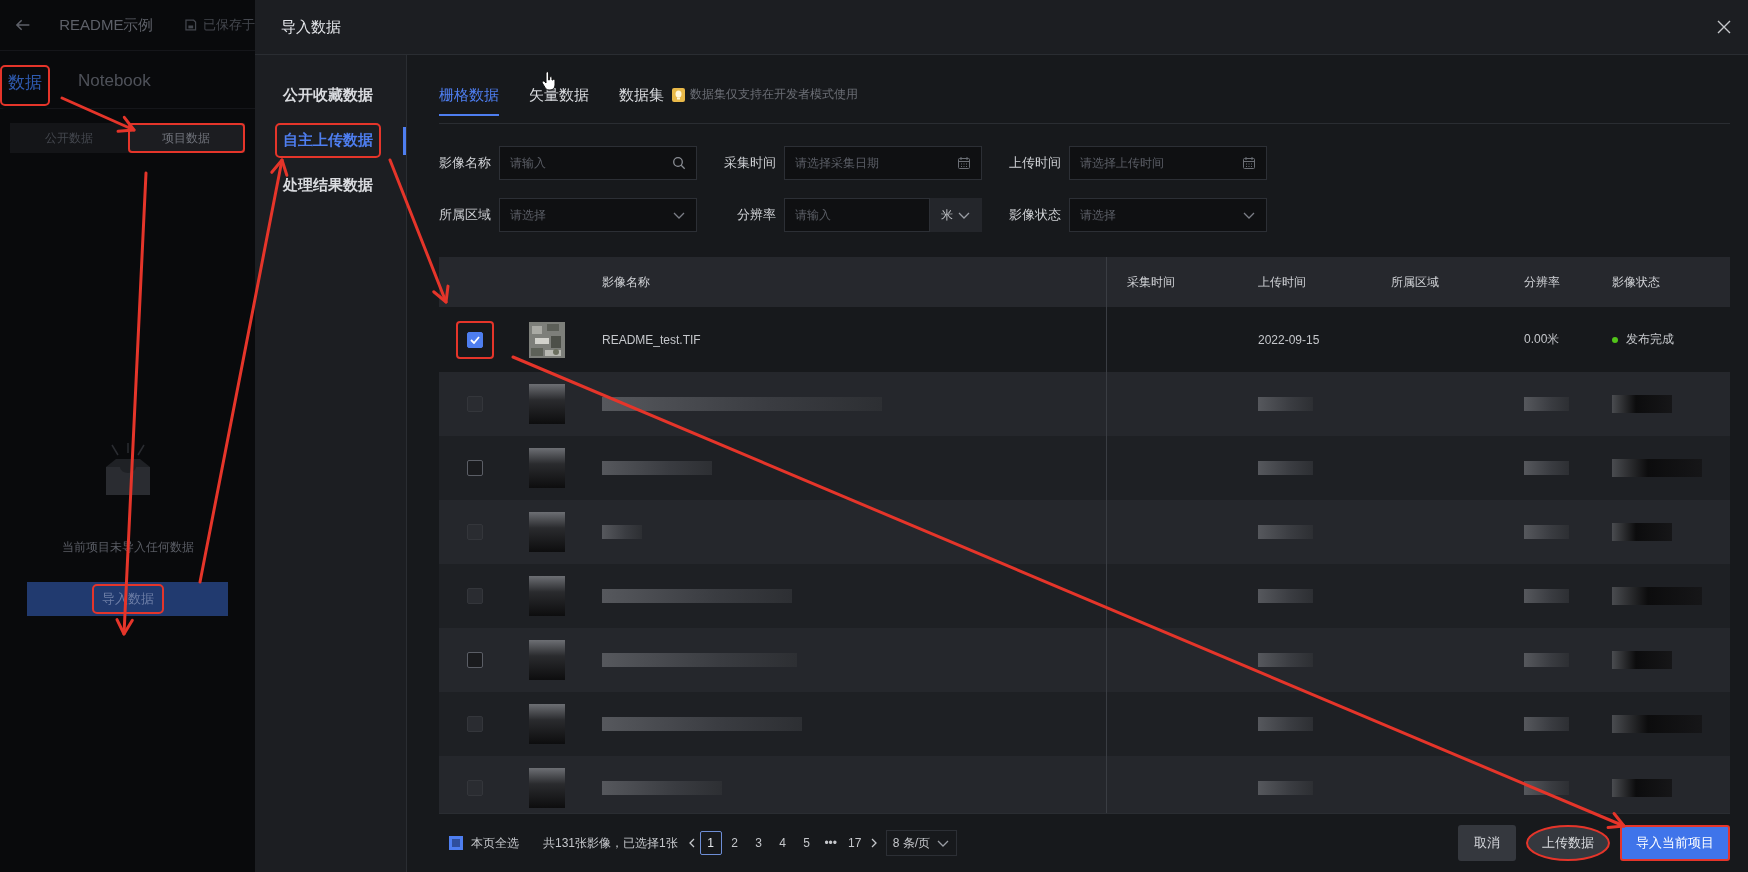 Image resolution: width=1748 pixels, height=872 pixels. Describe the element at coordinates (495, 843) in the screenshot. I see `select-all-label: 本页全选` at that location.